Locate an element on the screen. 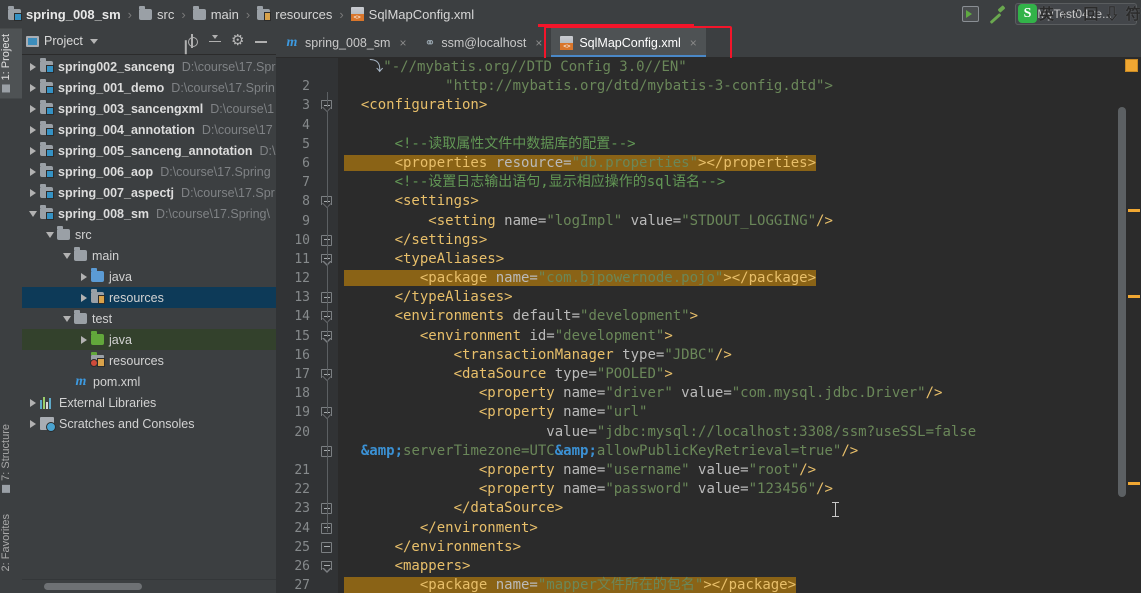  code-line: <mappers> is located at coordinates (739, 566).